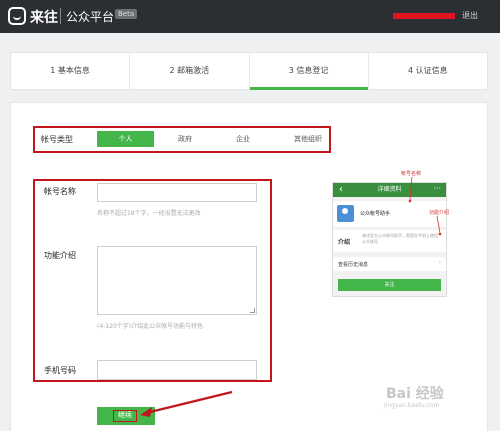 The width and height of the screenshot is (500, 431). I want to click on redacted-username, so click(424, 16).